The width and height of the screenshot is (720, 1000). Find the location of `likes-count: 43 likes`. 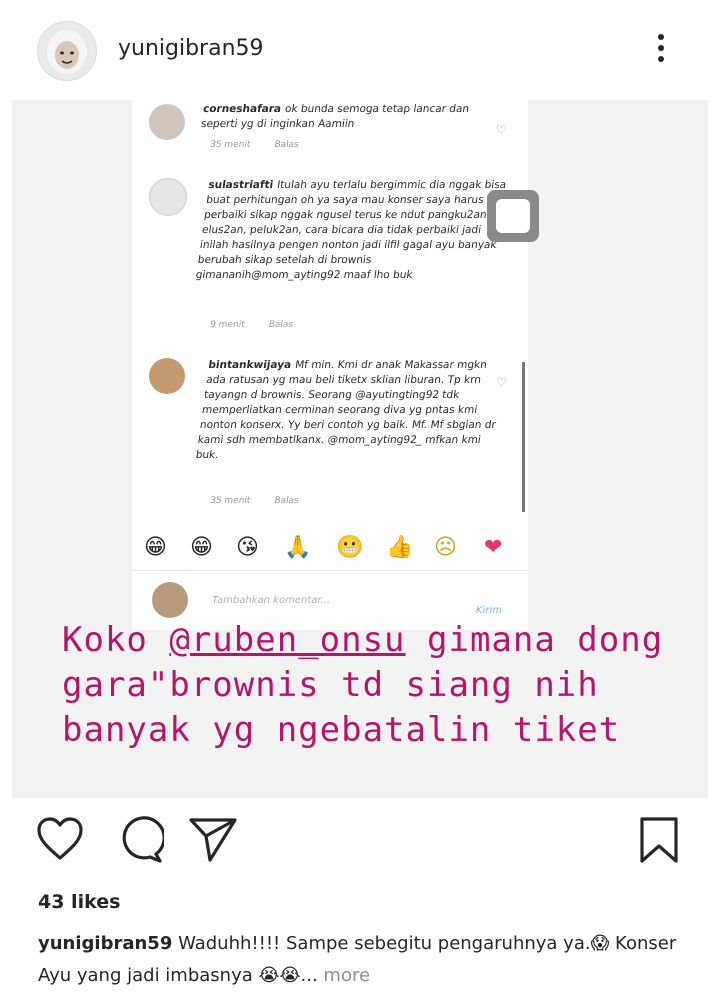

likes-count: 43 likes is located at coordinates (79, 902).